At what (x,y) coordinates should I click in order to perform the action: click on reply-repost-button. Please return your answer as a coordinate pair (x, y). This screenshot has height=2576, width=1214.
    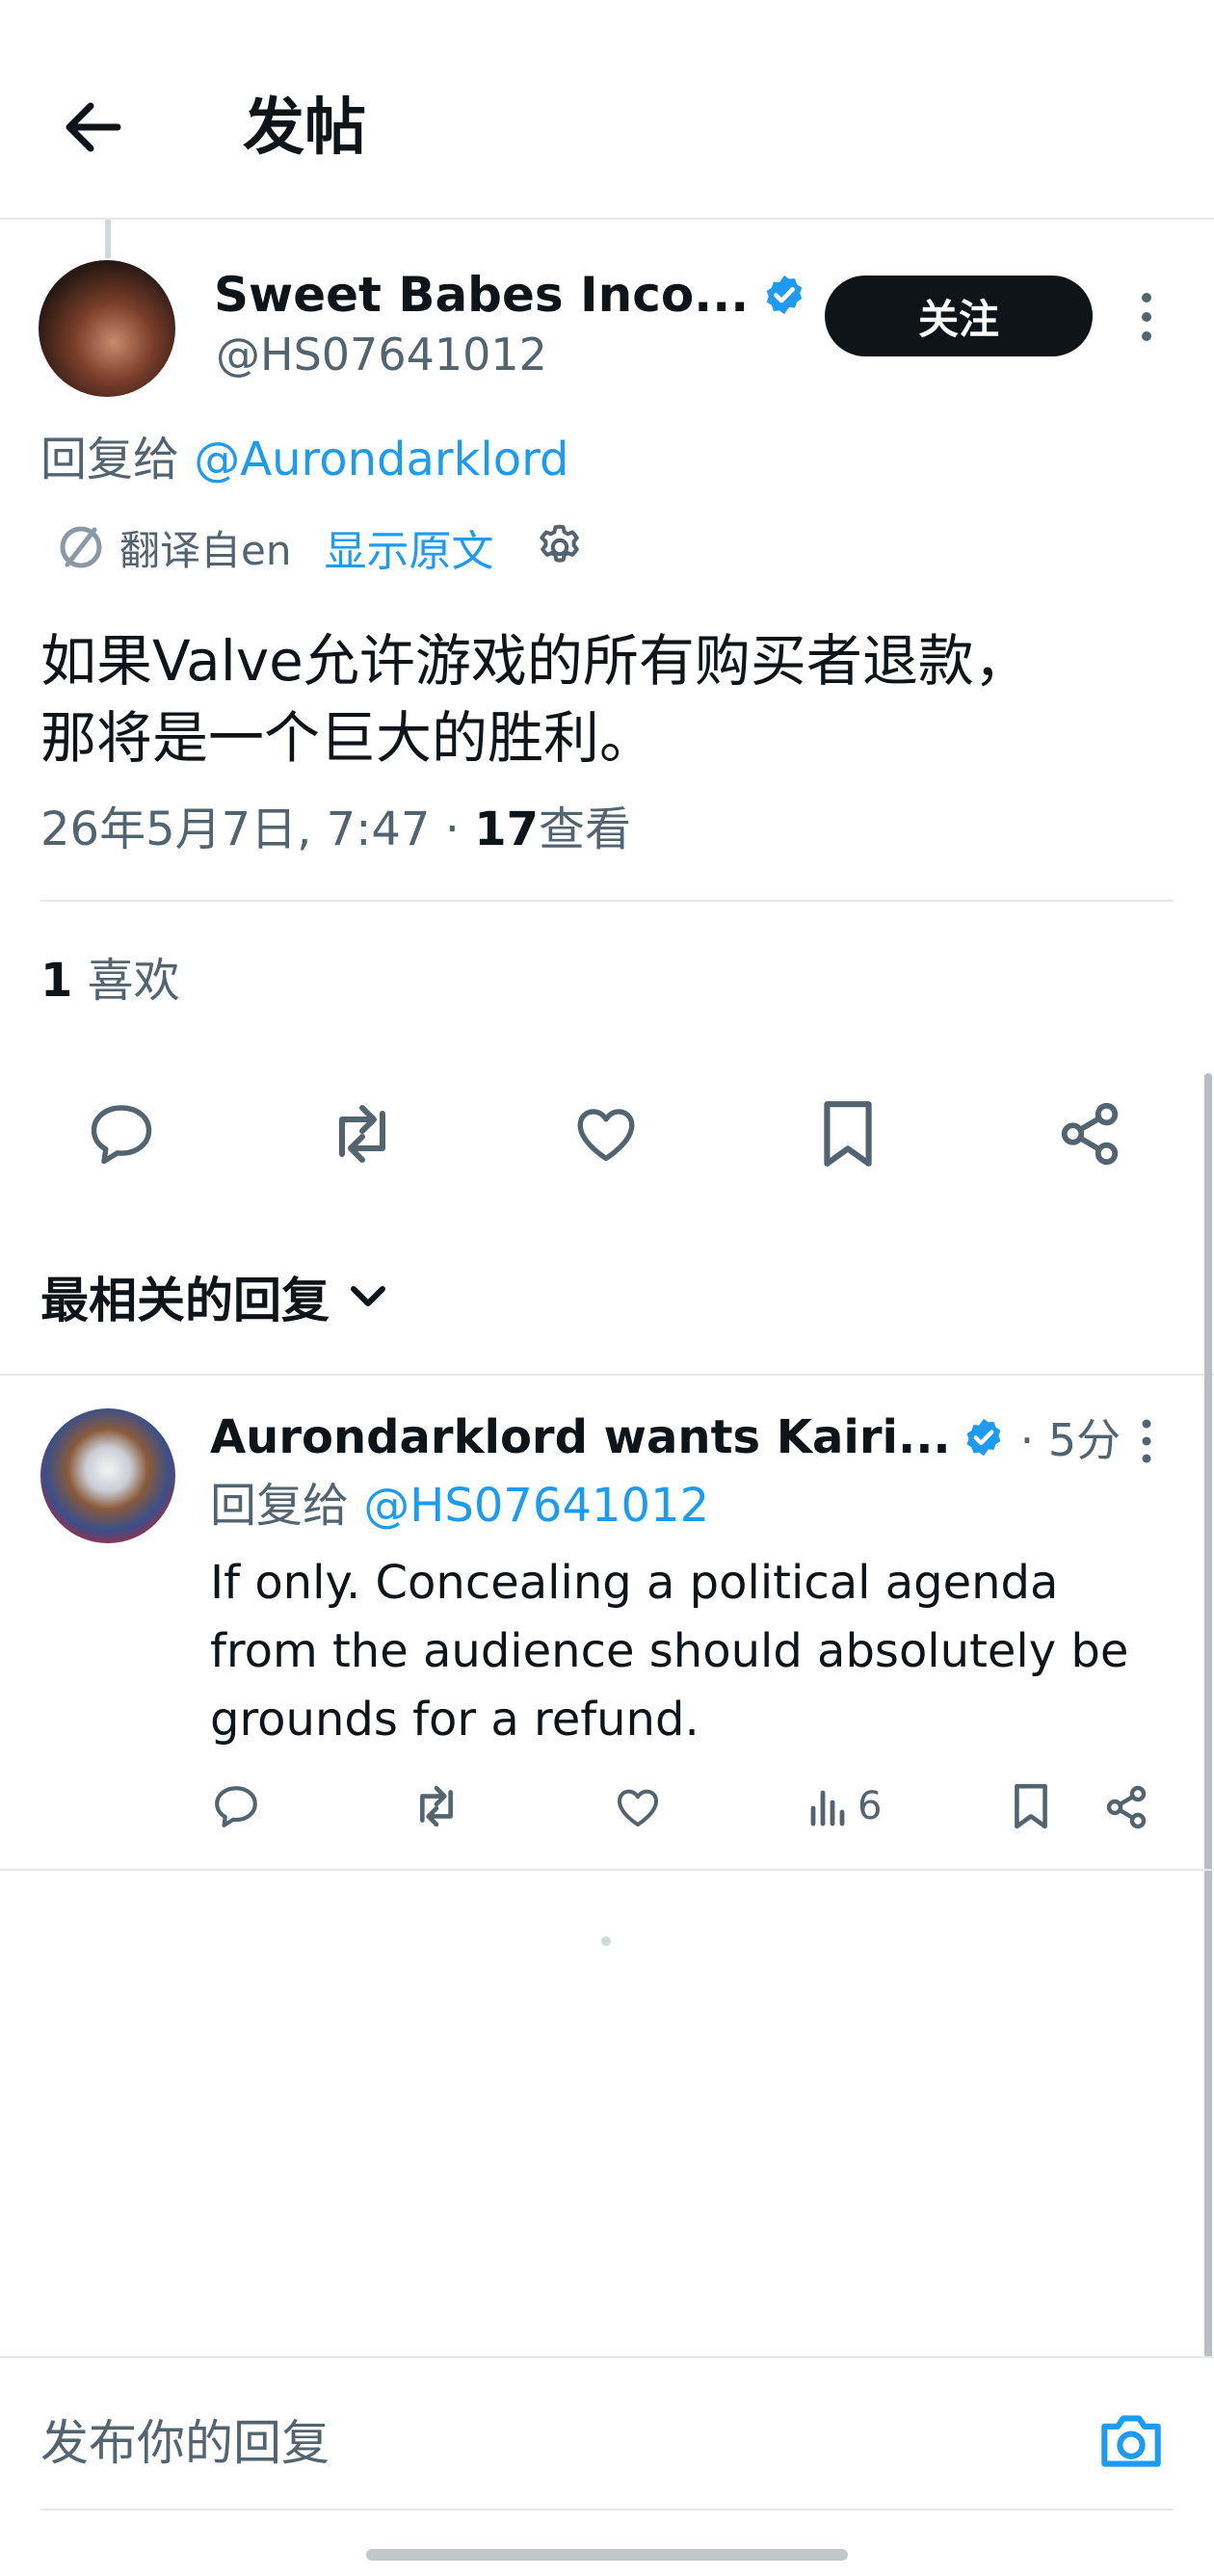
    Looking at the image, I should click on (436, 1806).